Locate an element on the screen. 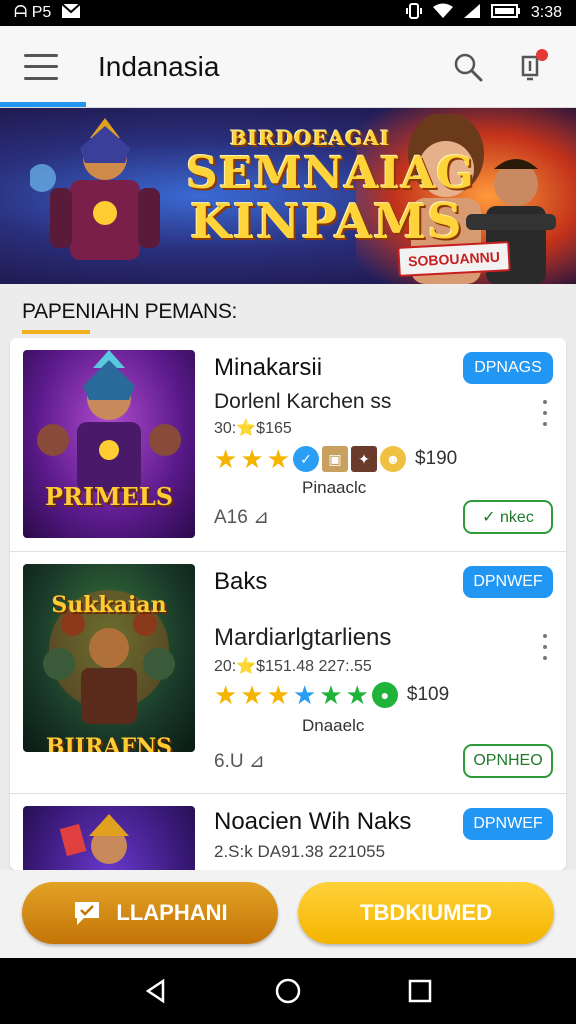  left-action-button: LLAPHANI is located at coordinates (150, 913).